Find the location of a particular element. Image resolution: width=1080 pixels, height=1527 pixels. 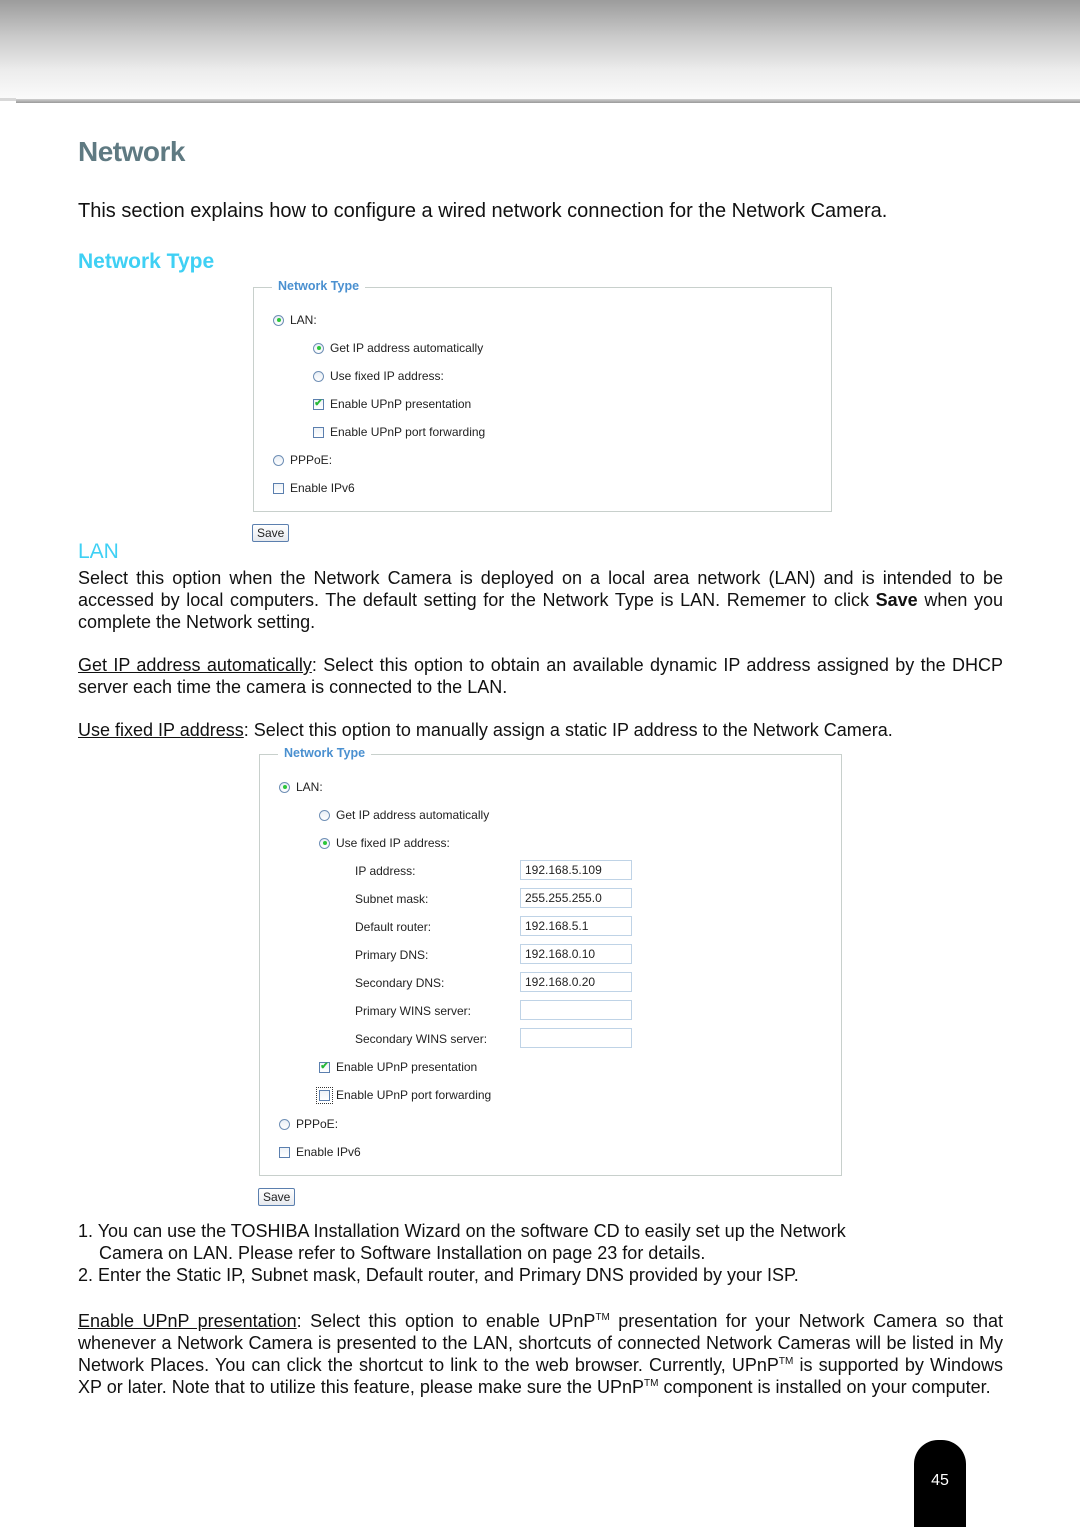

subnet-mask-input is located at coordinates (576, 898).